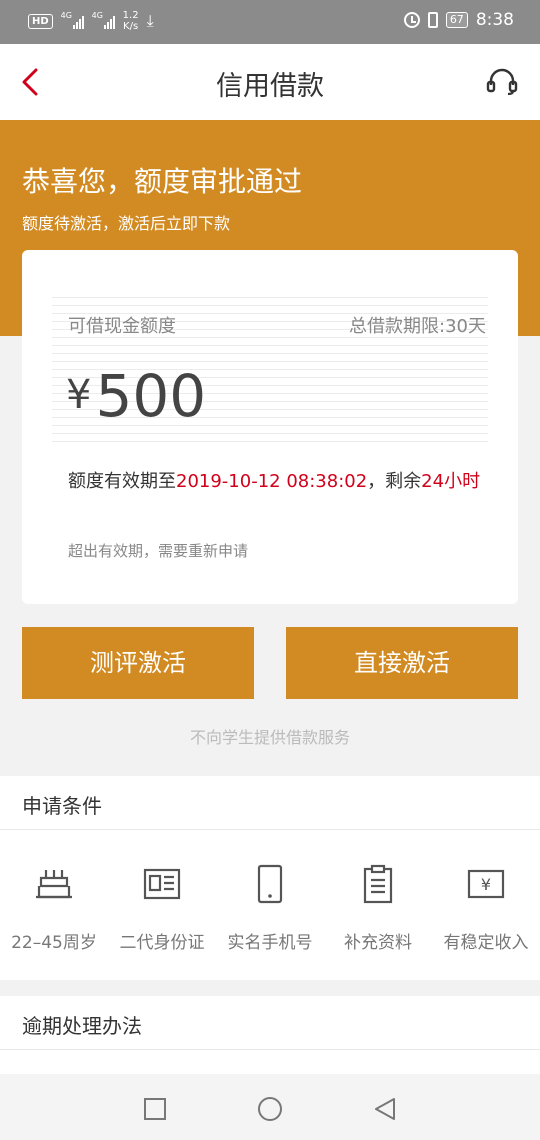 The width and height of the screenshot is (540, 1140). Describe the element at coordinates (417, 326) in the screenshot. I see `loan-term: 总借款期限:30天` at that location.